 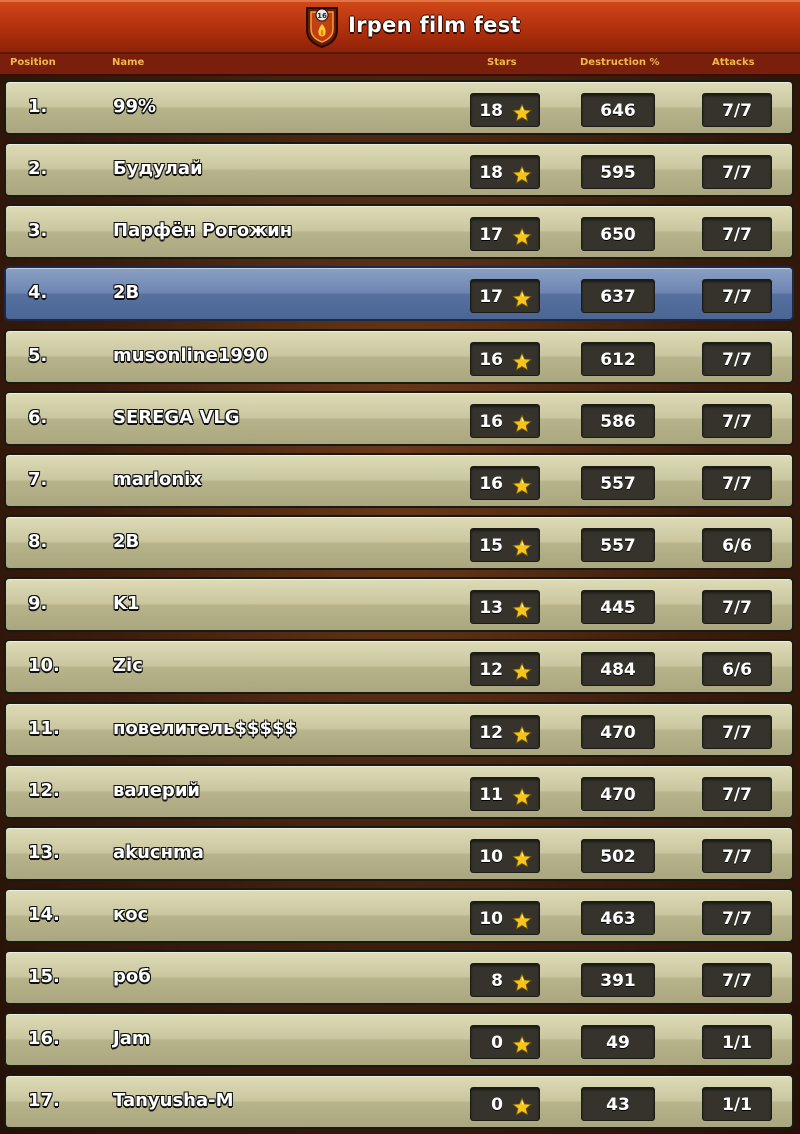 I want to click on destruction-value: 586, so click(x=618, y=421).